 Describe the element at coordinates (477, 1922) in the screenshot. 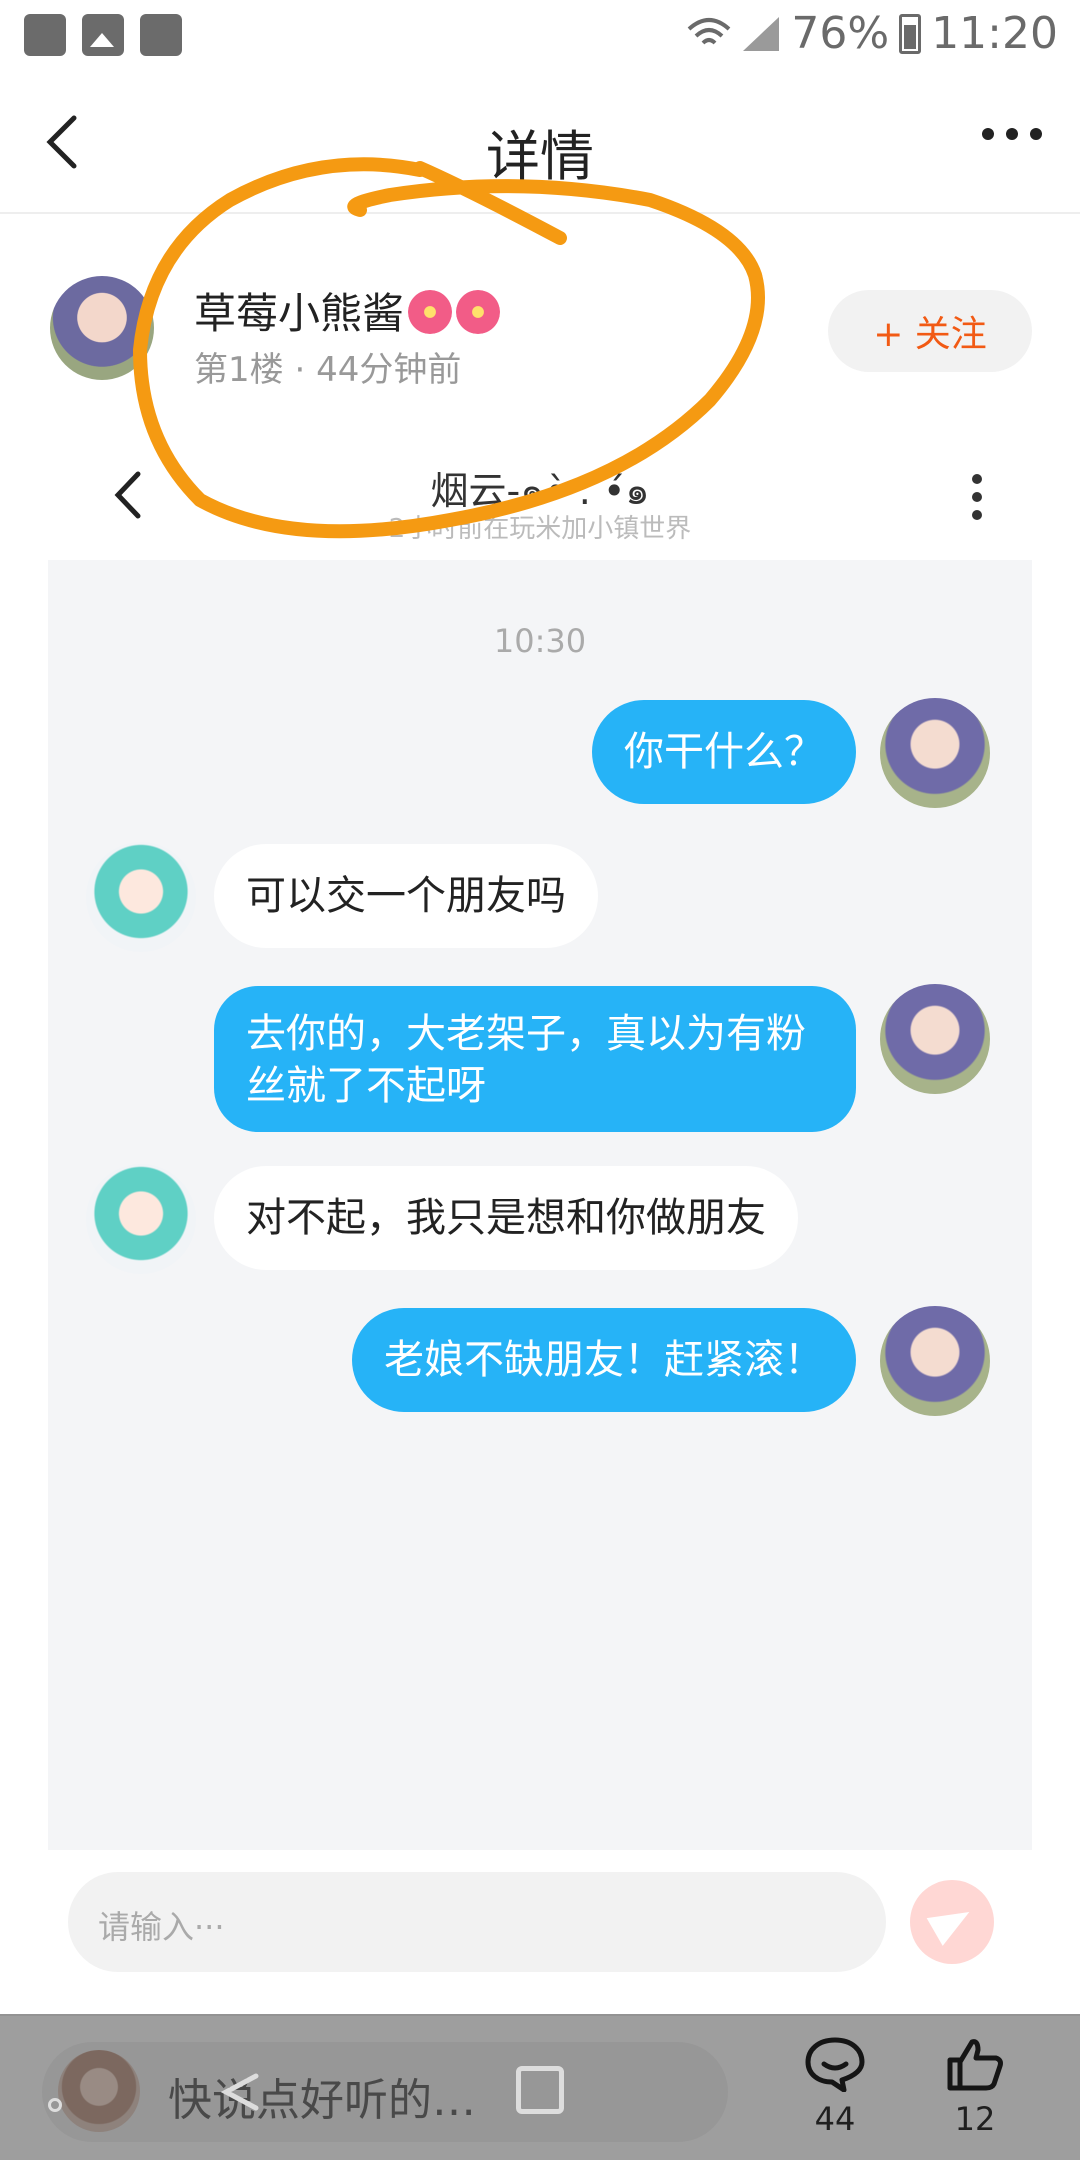

I see `chat-message-input: 请输入···` at that location.